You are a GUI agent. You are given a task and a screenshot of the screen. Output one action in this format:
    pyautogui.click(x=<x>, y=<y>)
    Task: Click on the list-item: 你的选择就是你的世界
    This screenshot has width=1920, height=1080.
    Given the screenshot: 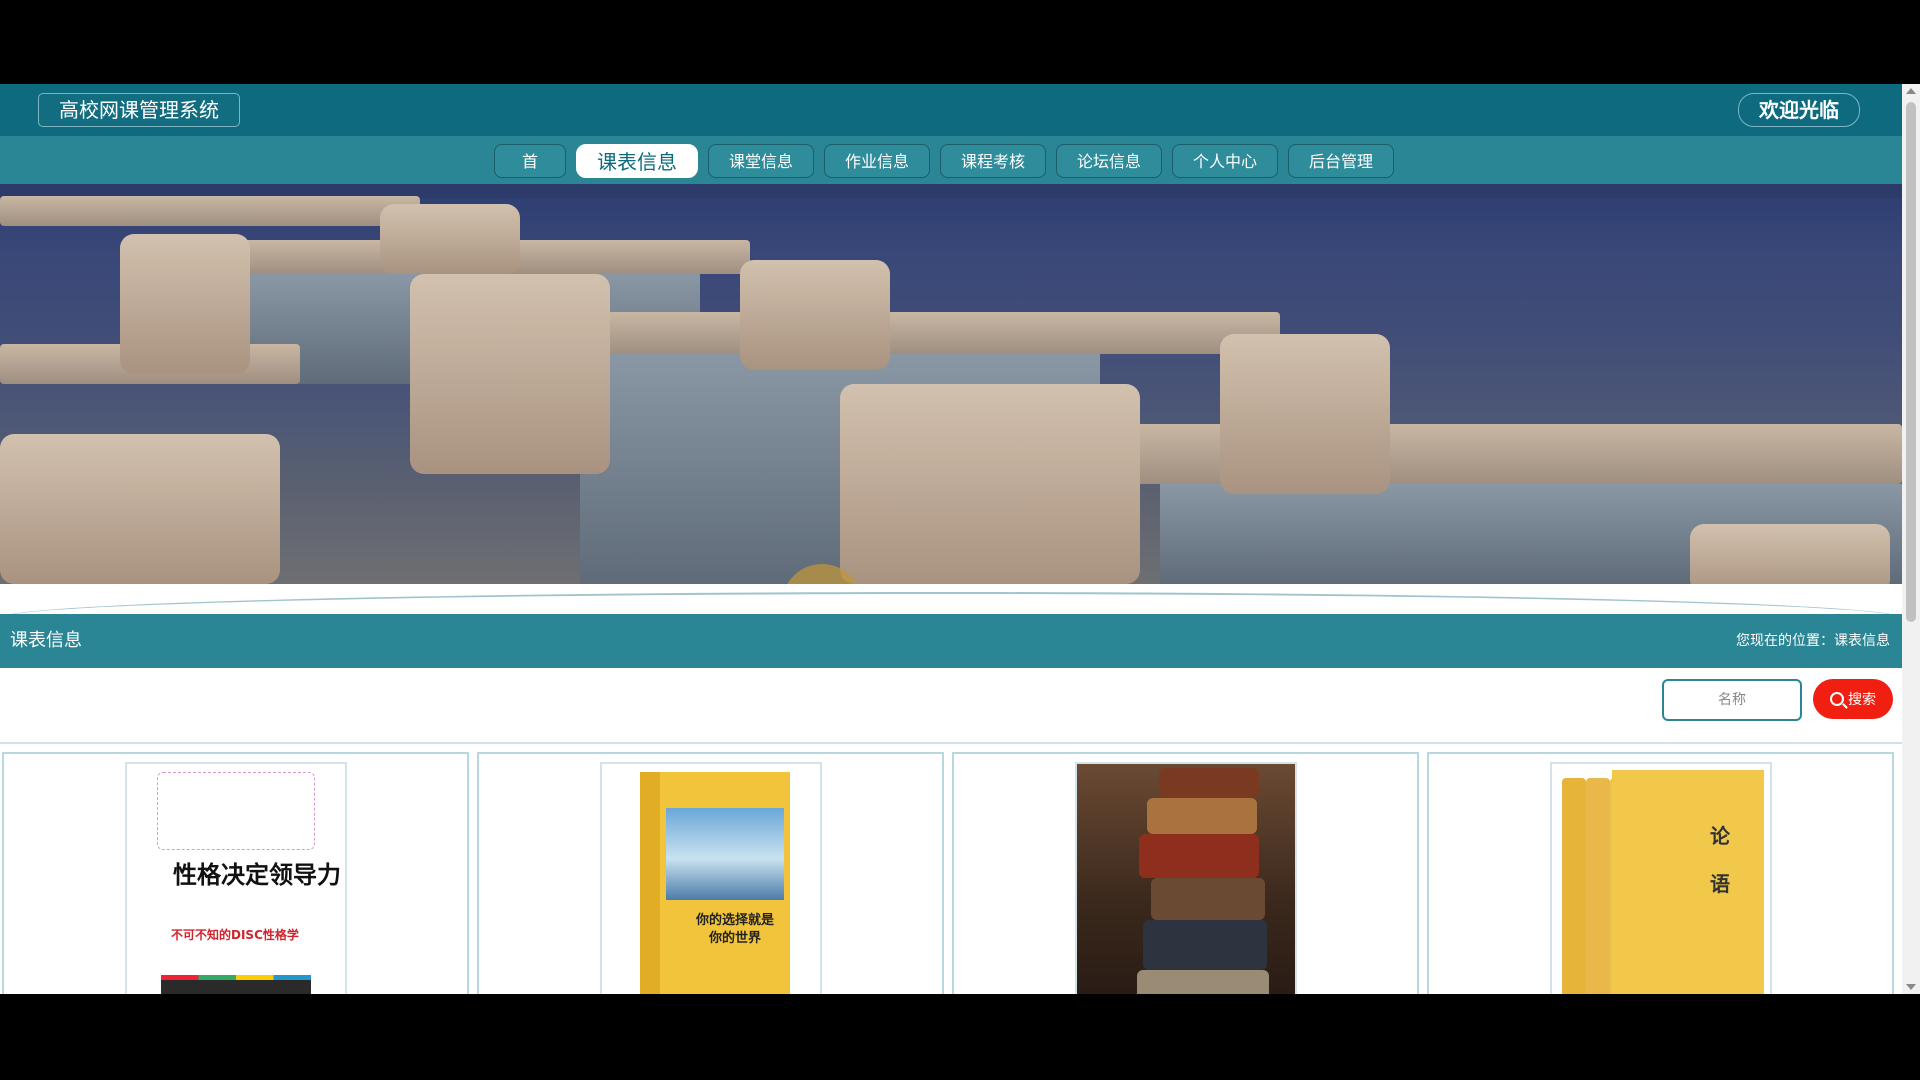 What is the action you would take?
    pyautogui.click(x=710, y=873)
    